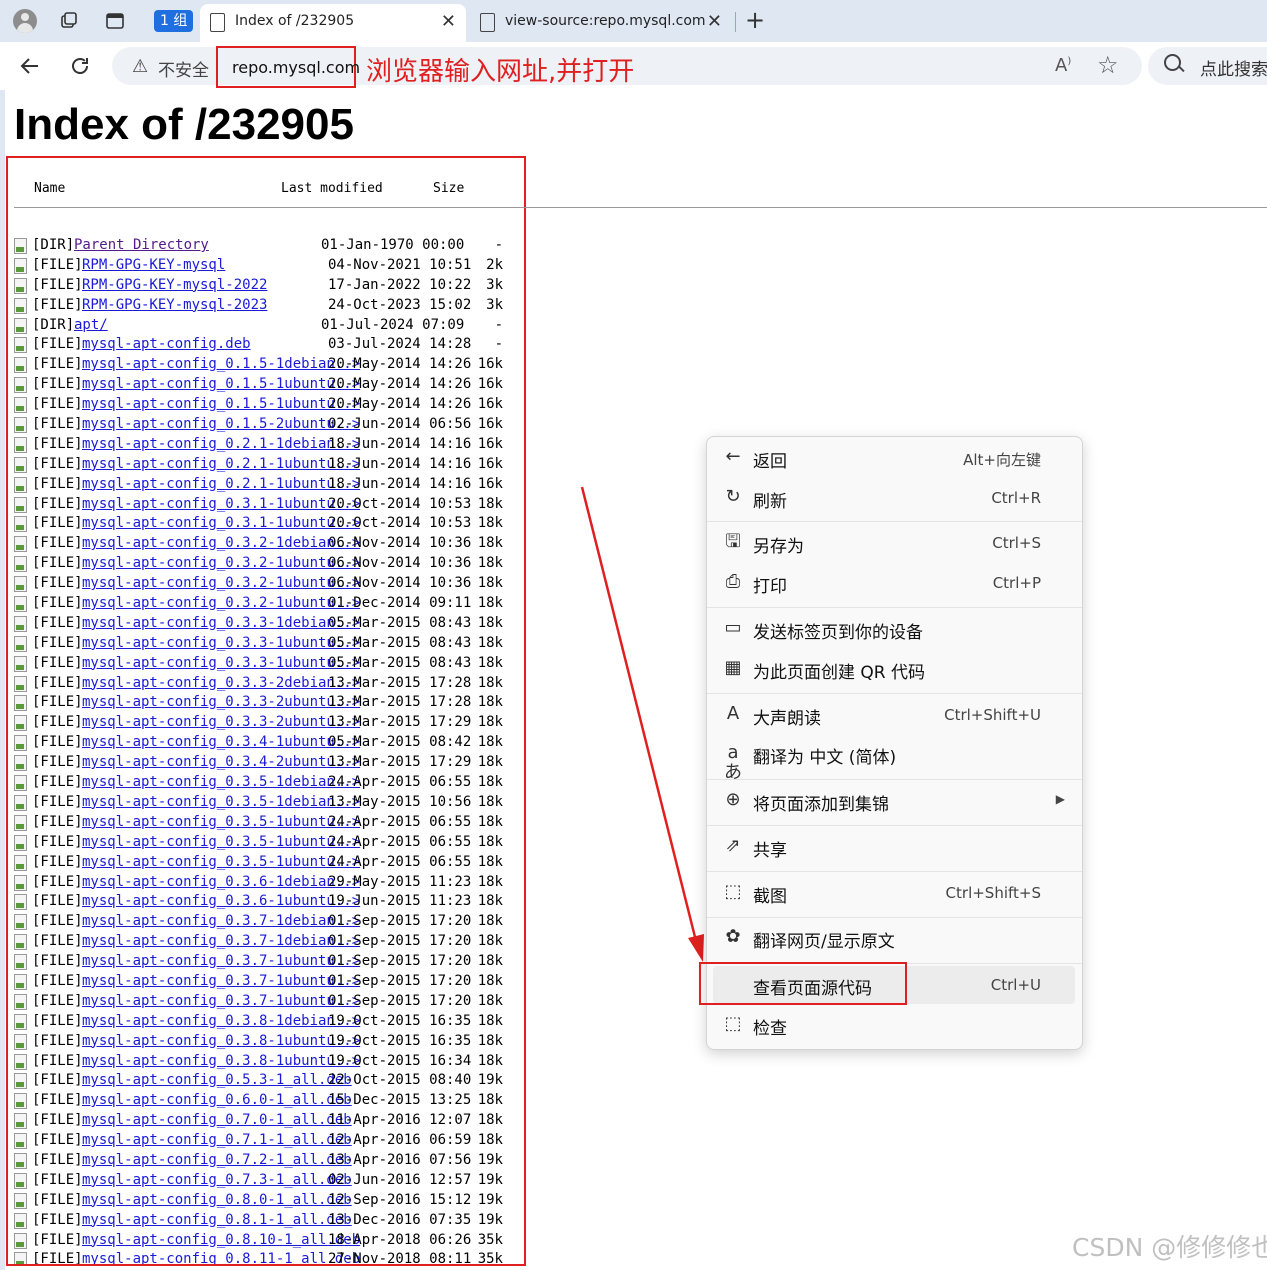  I want to click on menu-item-qr-code: ▦ 为此页面创建 QR 代码, so click(894, 669).